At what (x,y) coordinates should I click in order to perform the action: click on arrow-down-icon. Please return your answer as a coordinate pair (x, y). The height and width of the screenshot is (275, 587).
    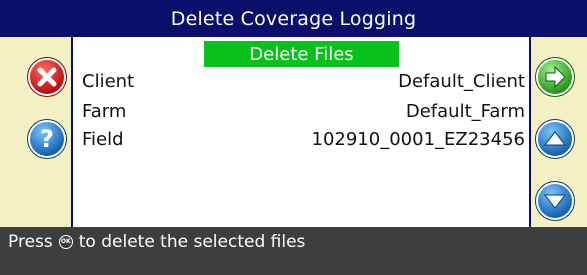
    Looking at the image, I should click on (555, 201).